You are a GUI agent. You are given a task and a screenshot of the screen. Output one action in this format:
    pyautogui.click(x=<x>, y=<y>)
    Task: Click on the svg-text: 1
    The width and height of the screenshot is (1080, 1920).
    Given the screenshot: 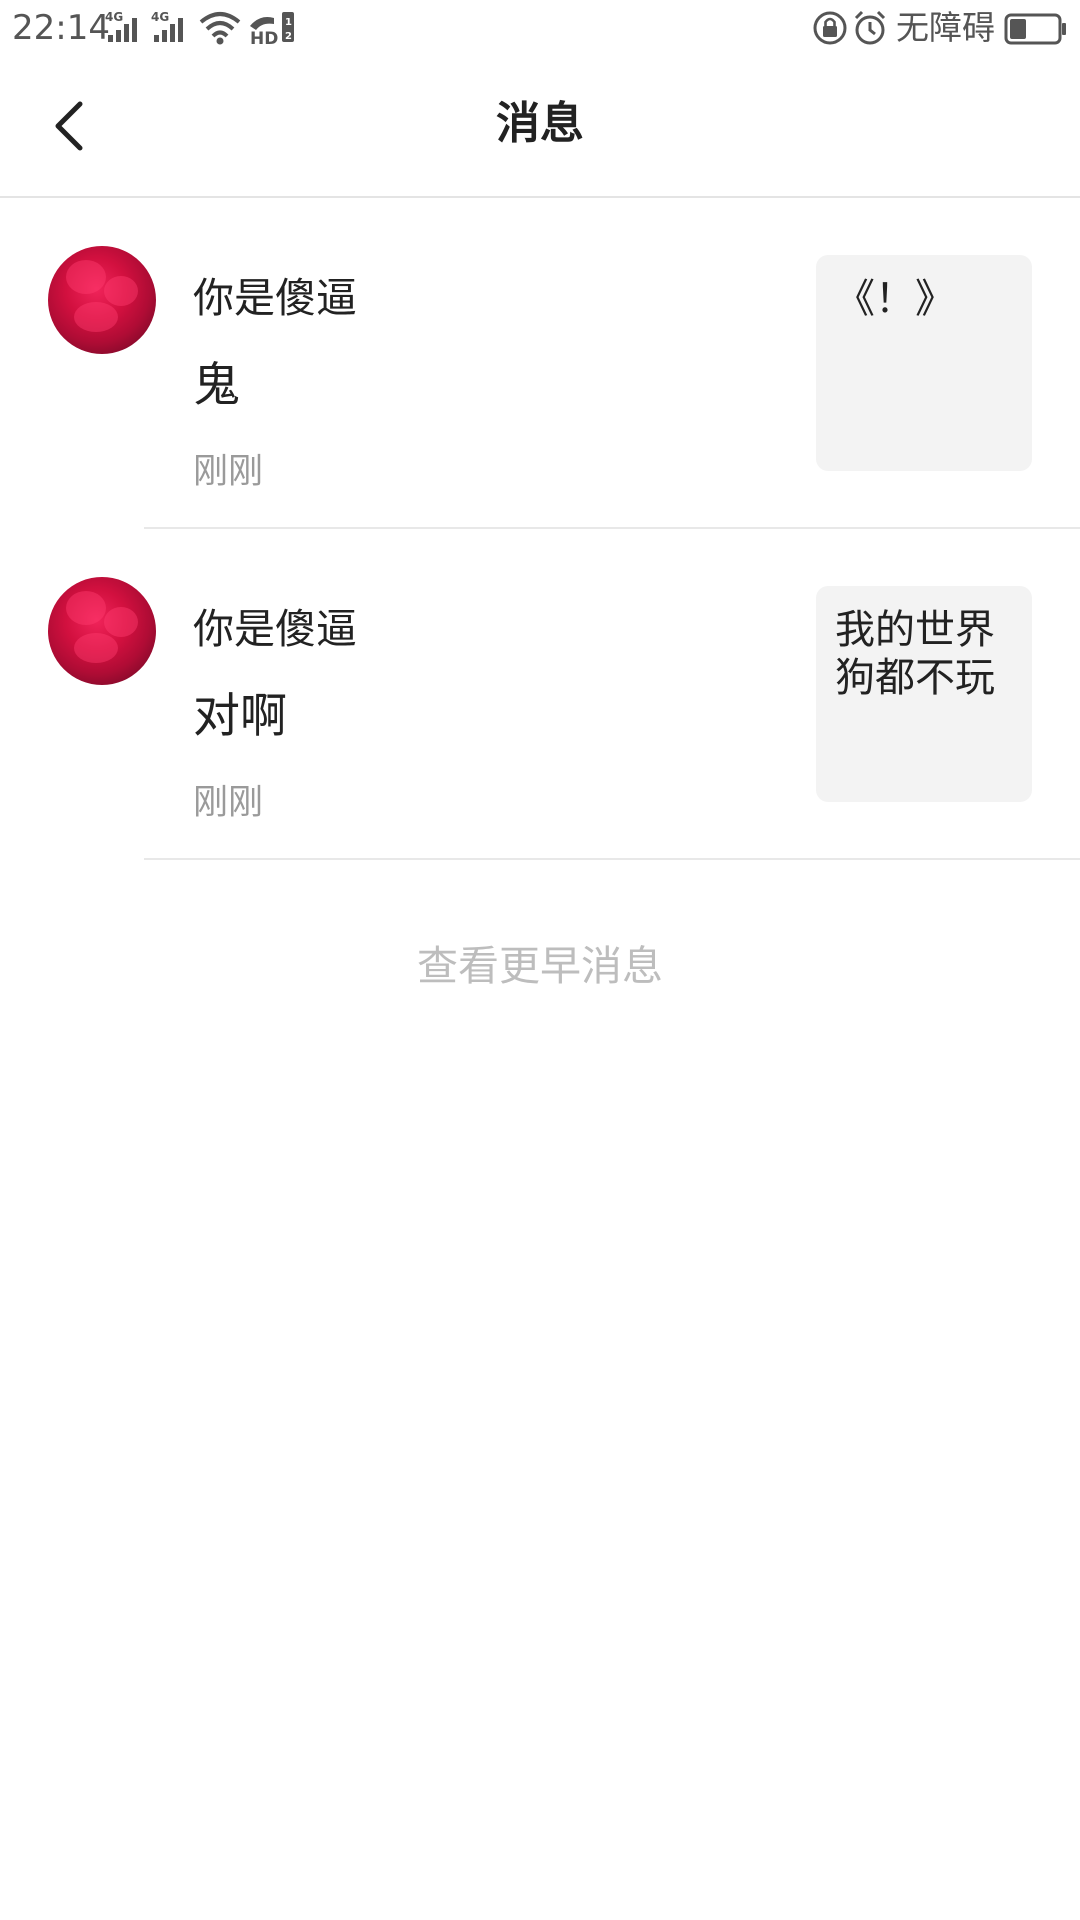 What is the action you would take?
    pyautogui.click(x=288, y=22)
    